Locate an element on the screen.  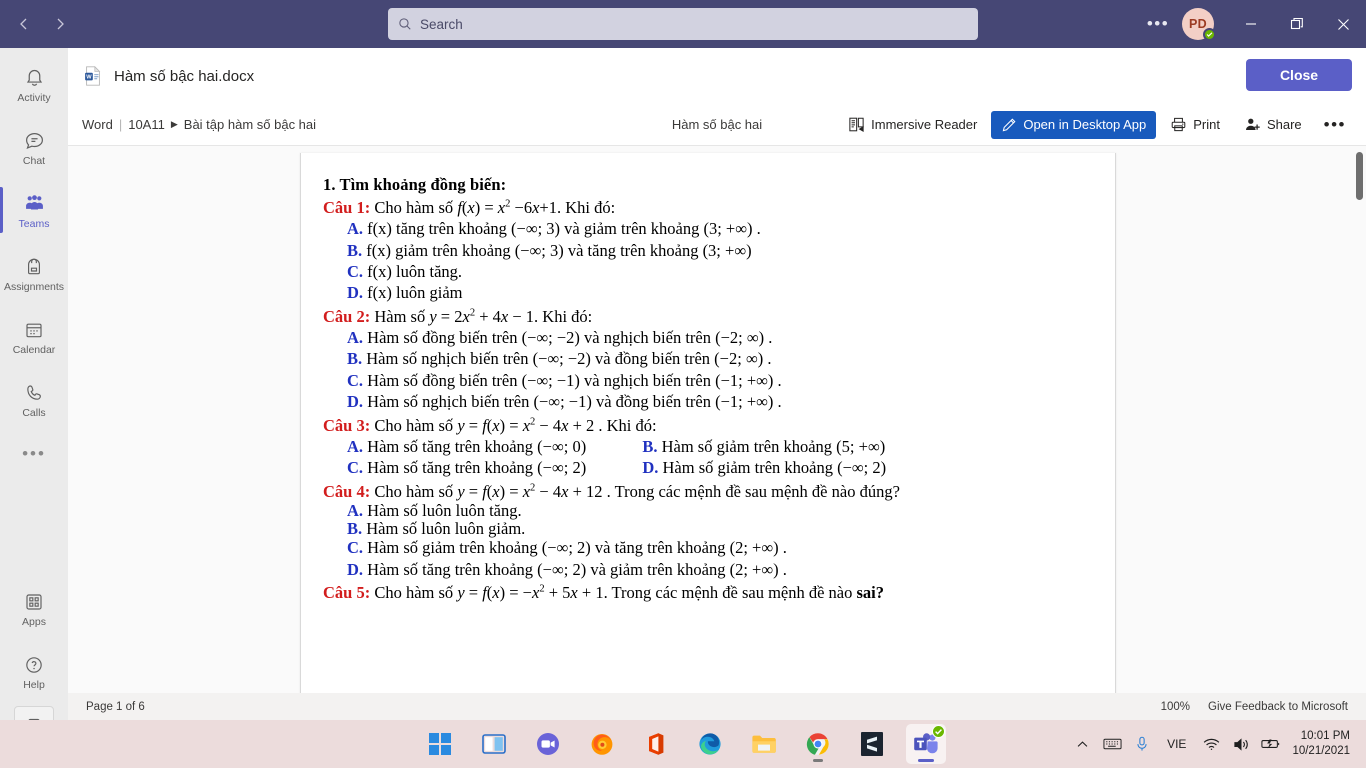
microphone-icon is located at coordinates (1142, 744).